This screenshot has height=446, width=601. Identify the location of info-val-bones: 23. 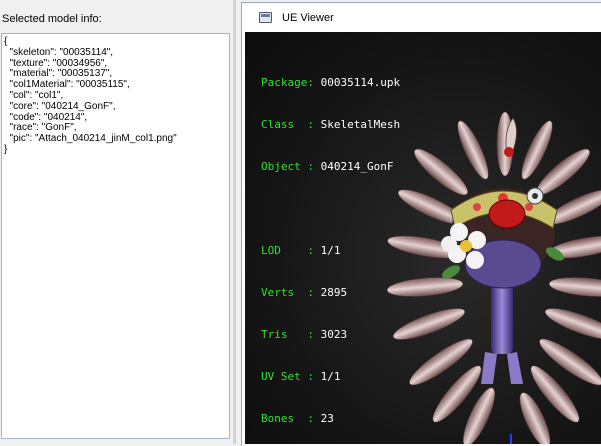
(327, 418).